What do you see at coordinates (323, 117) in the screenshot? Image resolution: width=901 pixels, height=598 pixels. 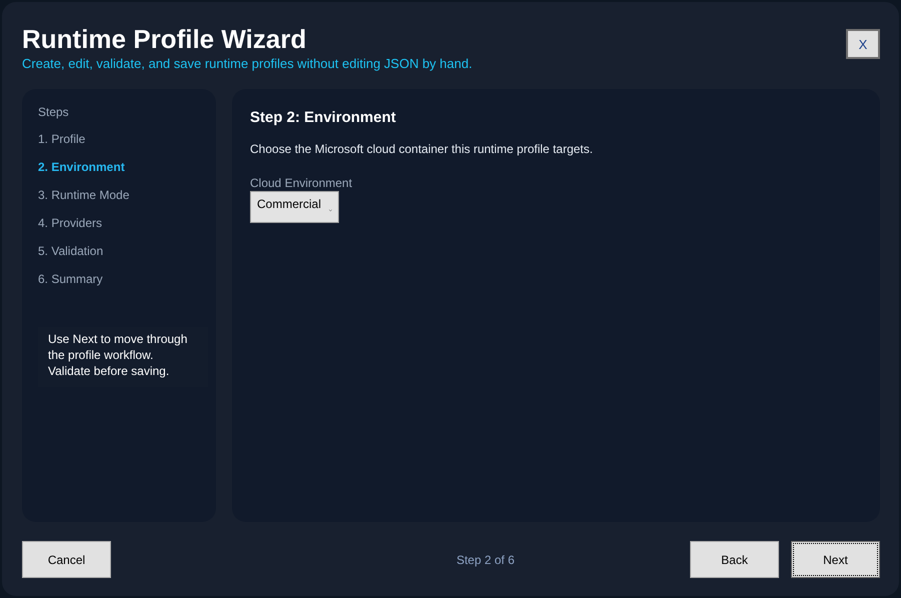 I see `step-heading: Step 2: Environment` at bounding box center [323, 117].